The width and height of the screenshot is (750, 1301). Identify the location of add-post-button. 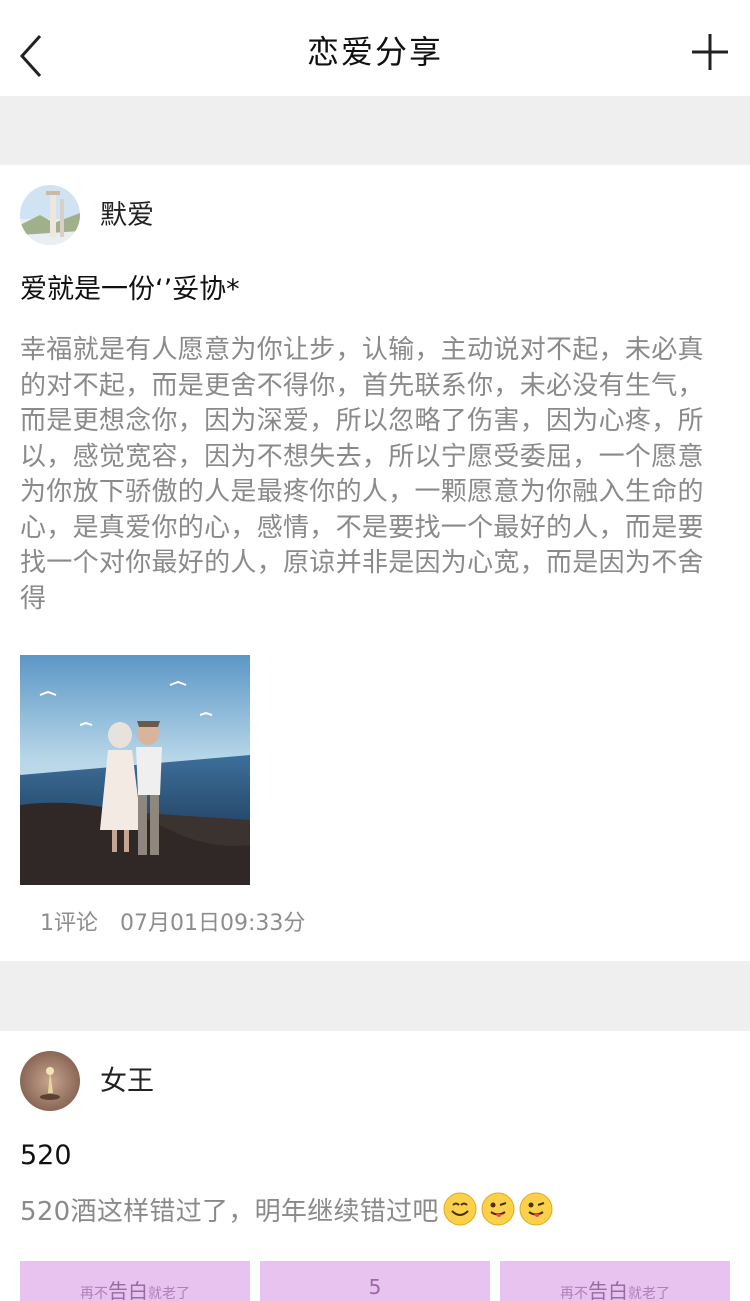
(710, 52).